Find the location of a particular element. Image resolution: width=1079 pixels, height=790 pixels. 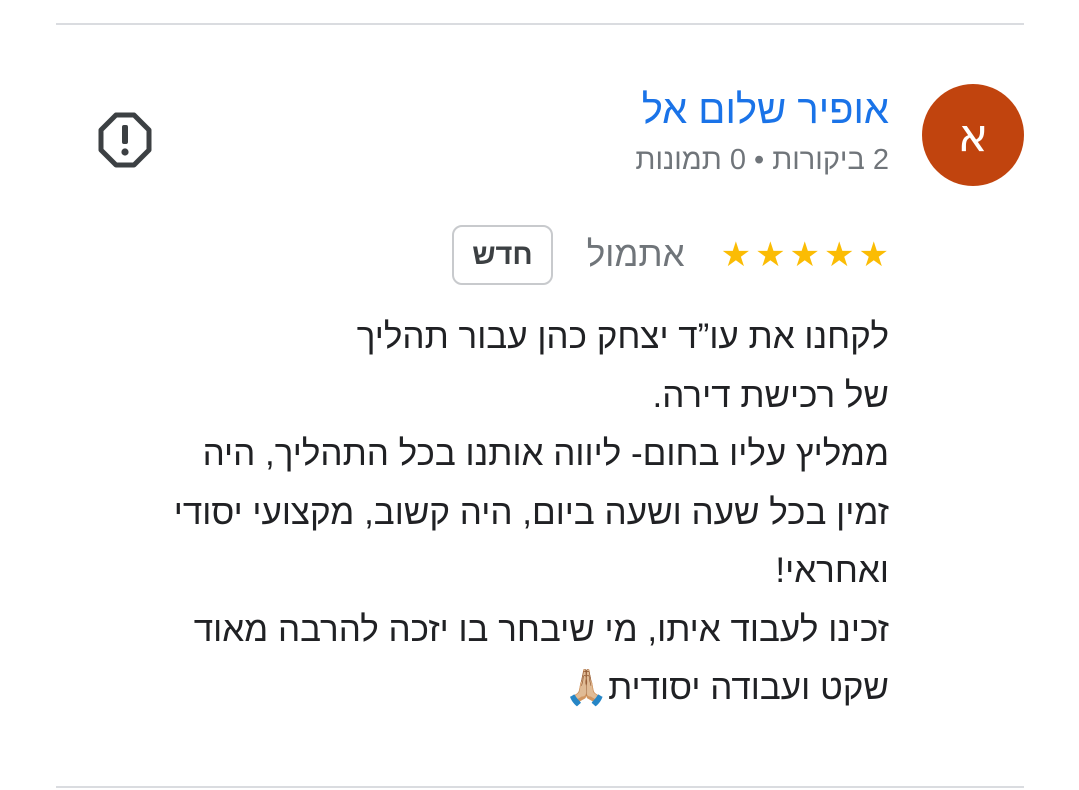

report-flag-icon is located at coordinates (125, 140).